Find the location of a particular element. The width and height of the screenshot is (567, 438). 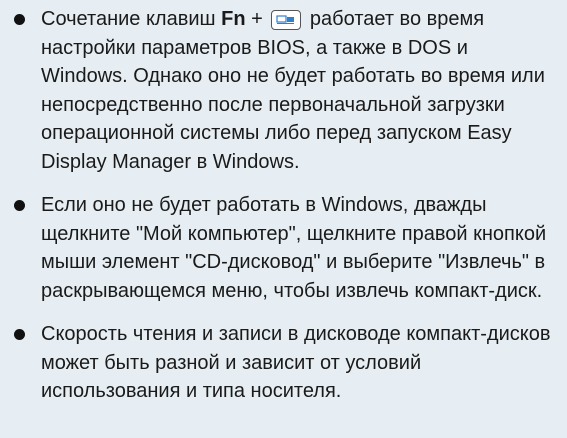

fn-key-label: Fn is located at coordinates (233, 19).